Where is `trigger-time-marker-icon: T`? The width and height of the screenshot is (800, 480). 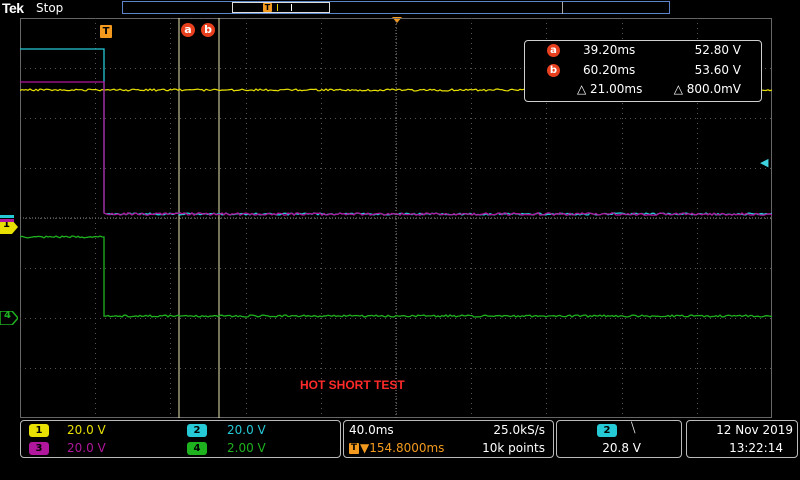 trigger-time-marker-icon: T is located at coordinates (106, 31).